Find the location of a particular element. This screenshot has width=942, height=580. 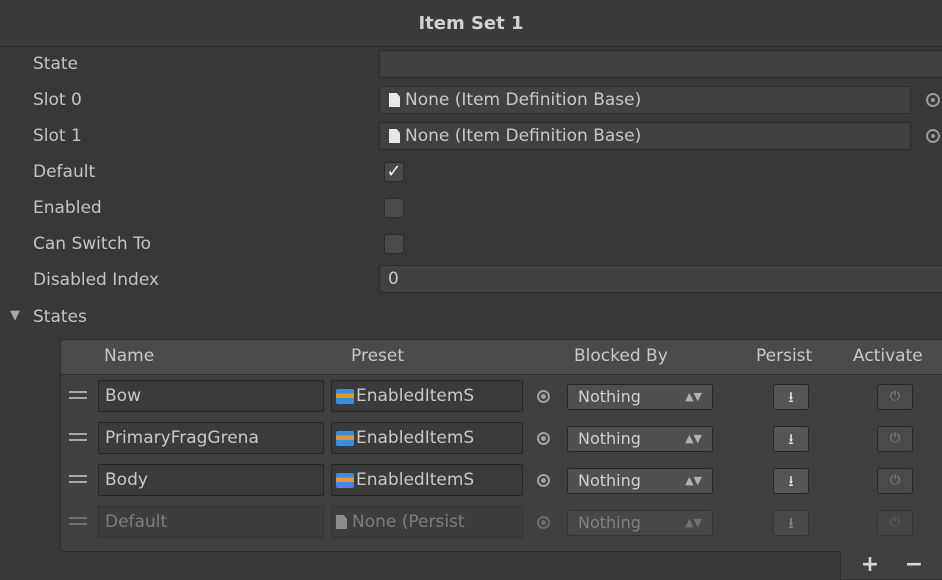

state-row: Bow EnabledItemS Nothing ▲▼ ⭳ ⏻ is located at coordinates (501, 397).